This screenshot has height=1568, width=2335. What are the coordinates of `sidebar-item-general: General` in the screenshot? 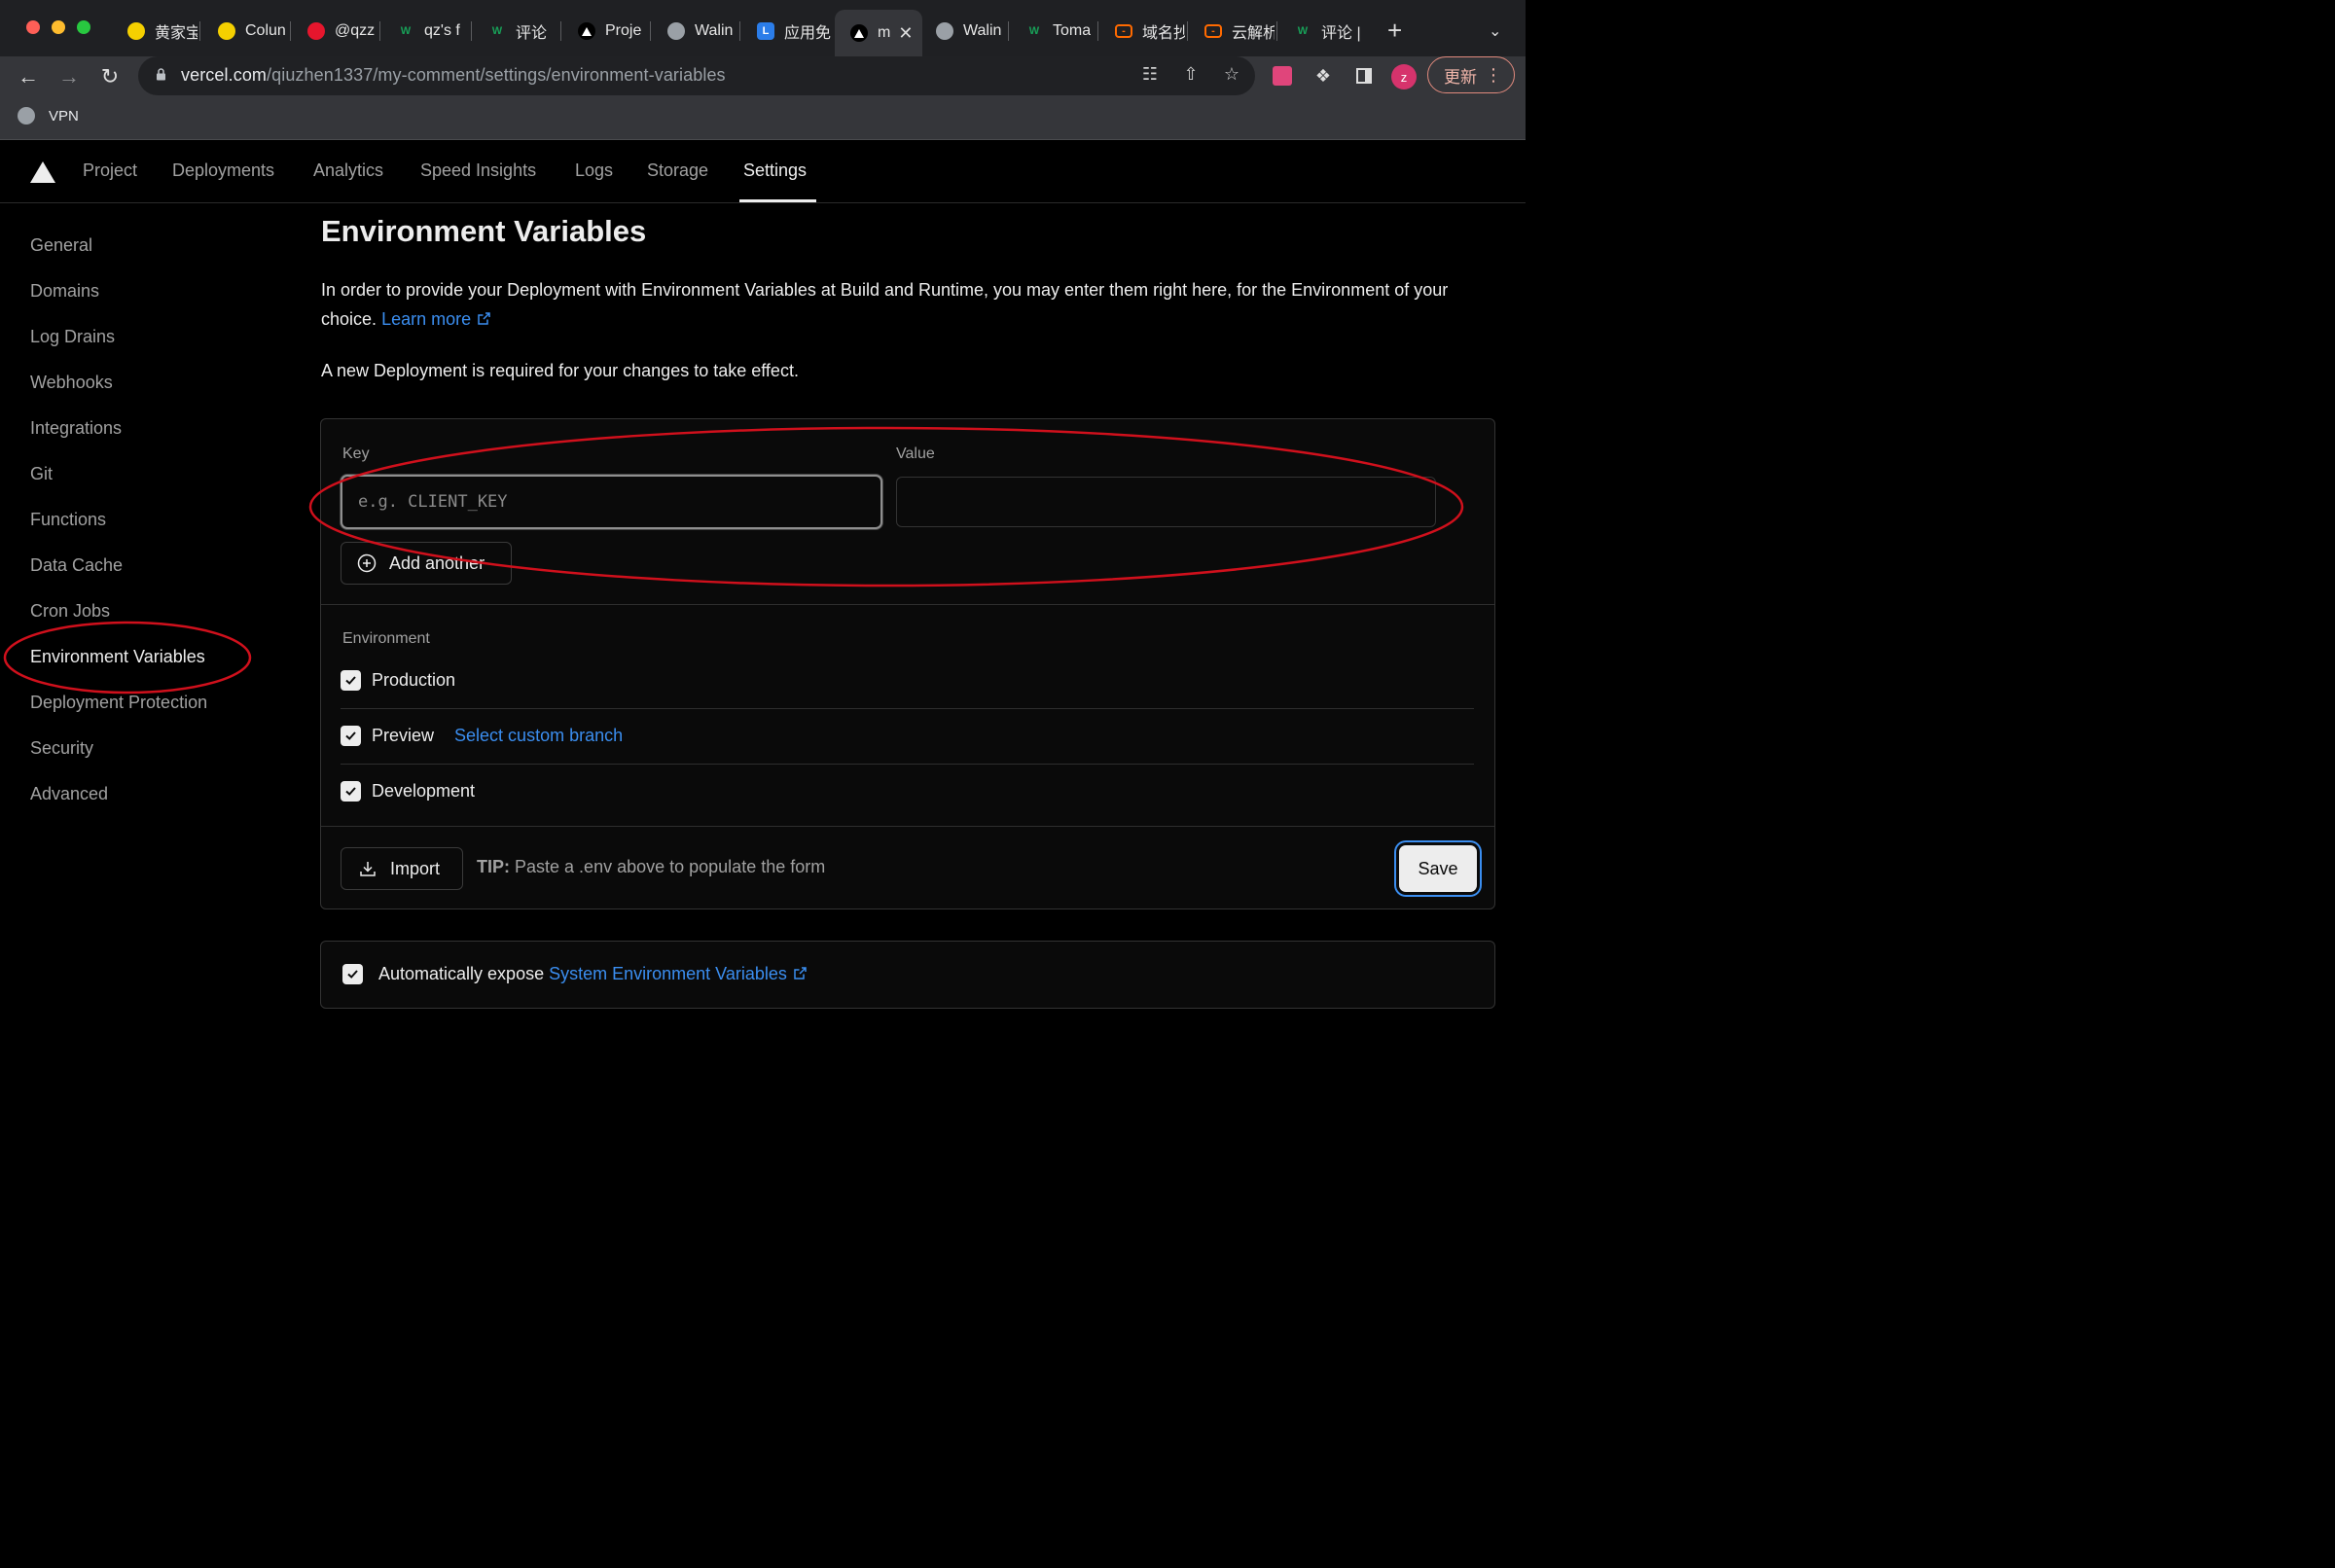 It's located at (61, 245).